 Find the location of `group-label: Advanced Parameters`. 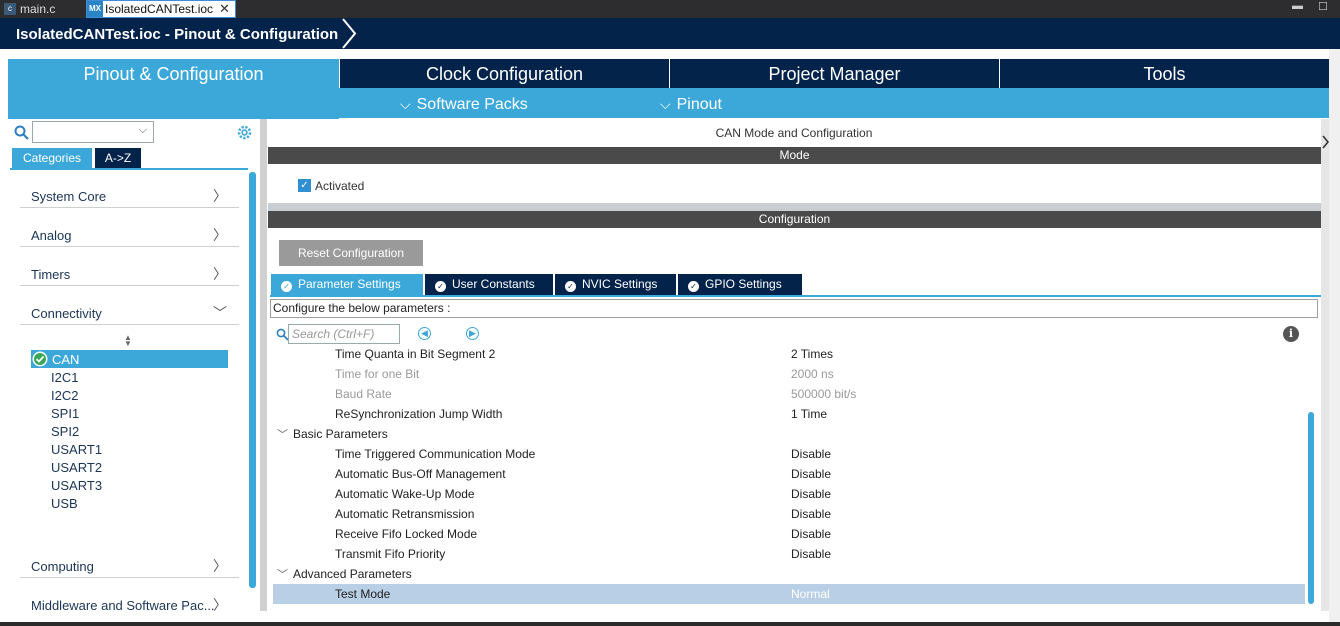

group-label: Advanced Parameters is located at coordinates (352, 574).